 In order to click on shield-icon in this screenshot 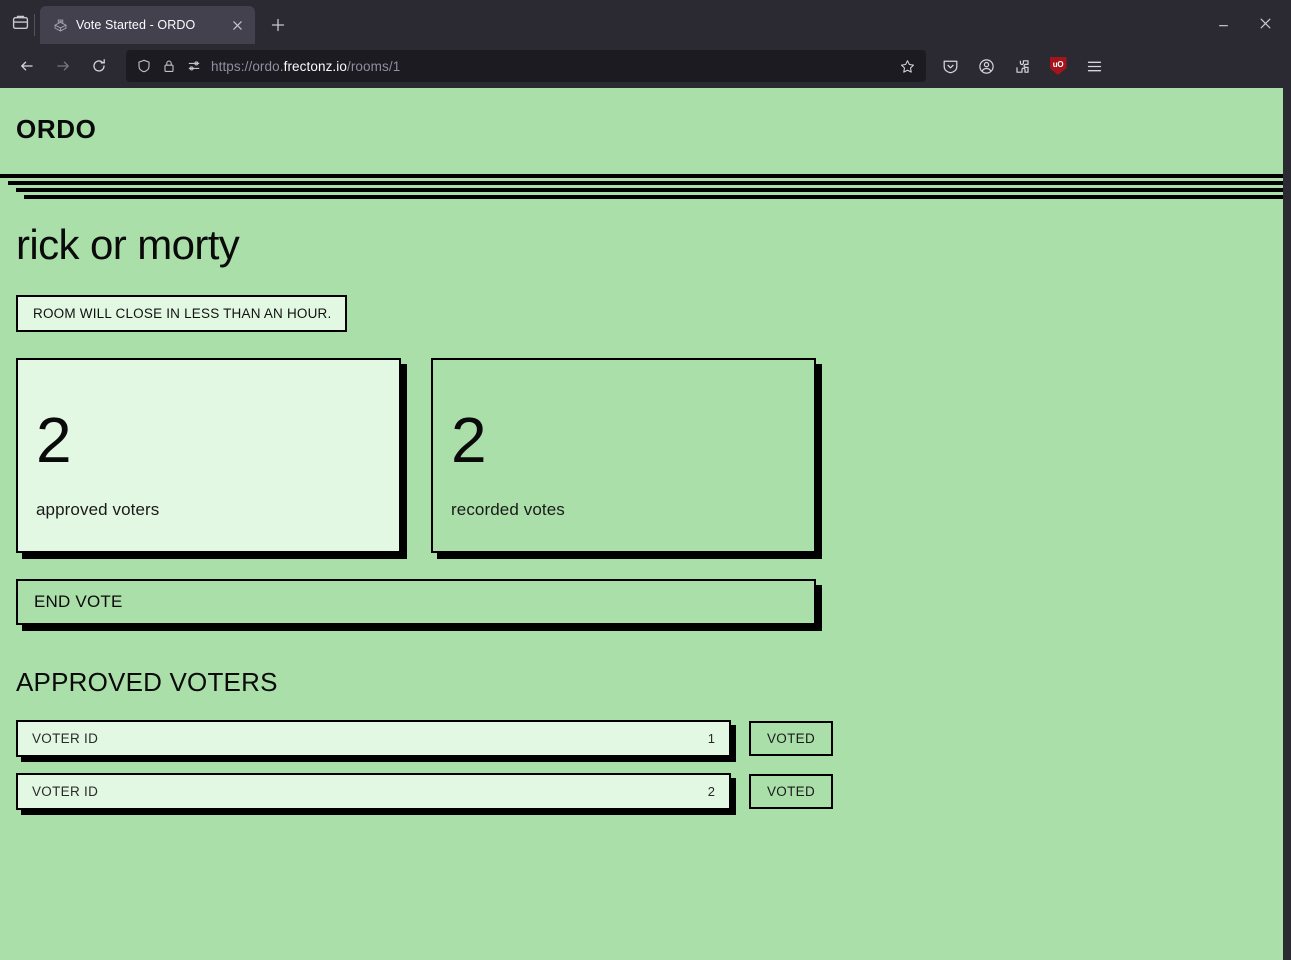, I will do `click(144, 66)`.